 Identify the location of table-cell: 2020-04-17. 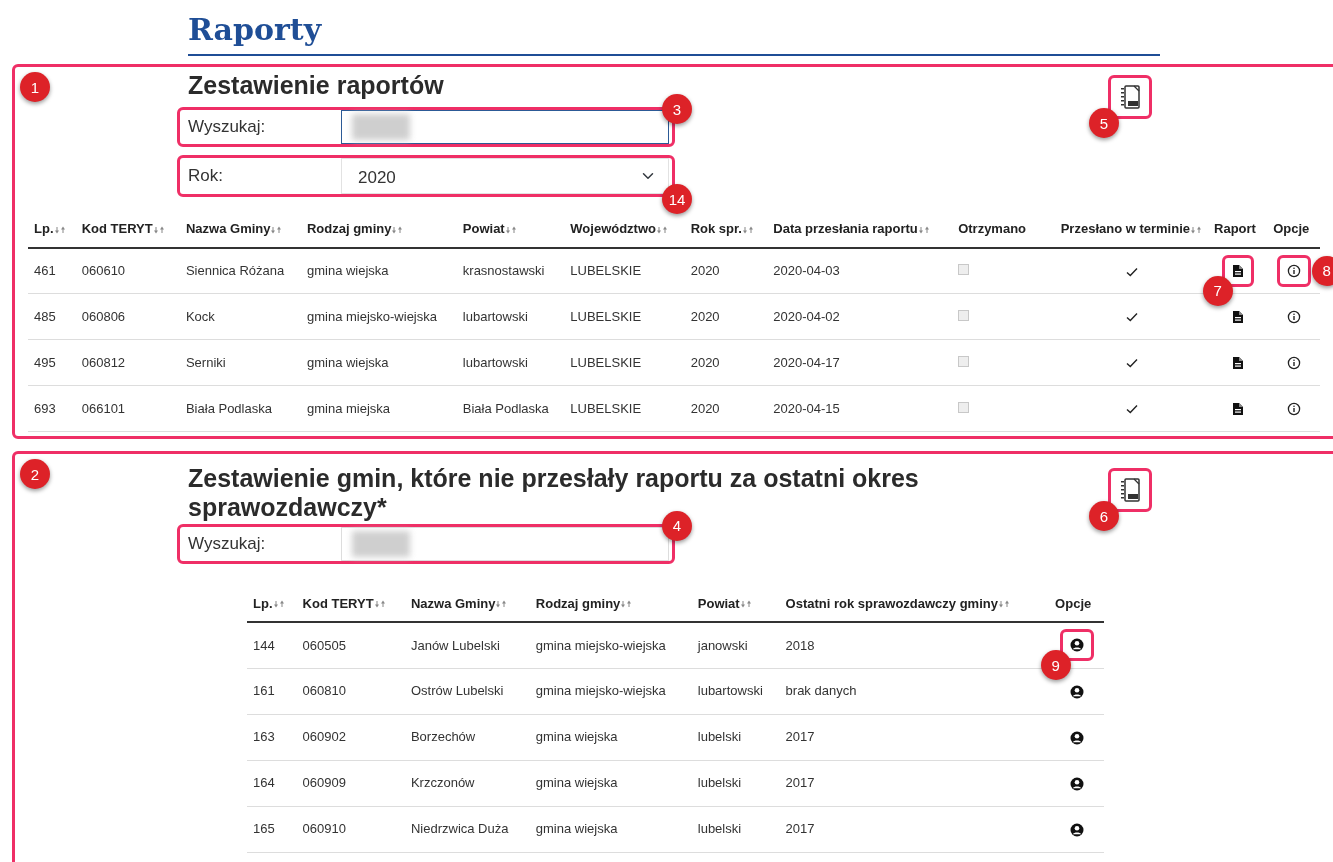
(806, 362).